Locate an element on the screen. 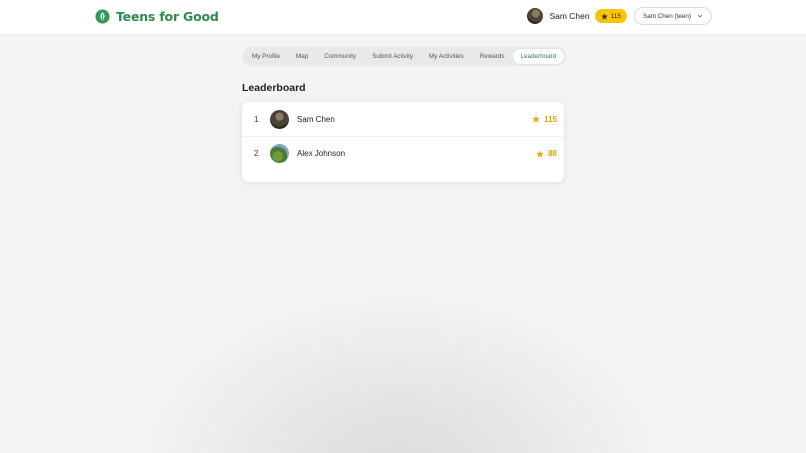 The image size is (806, 453). tab-community: Community is located at coordinates (340, 56).